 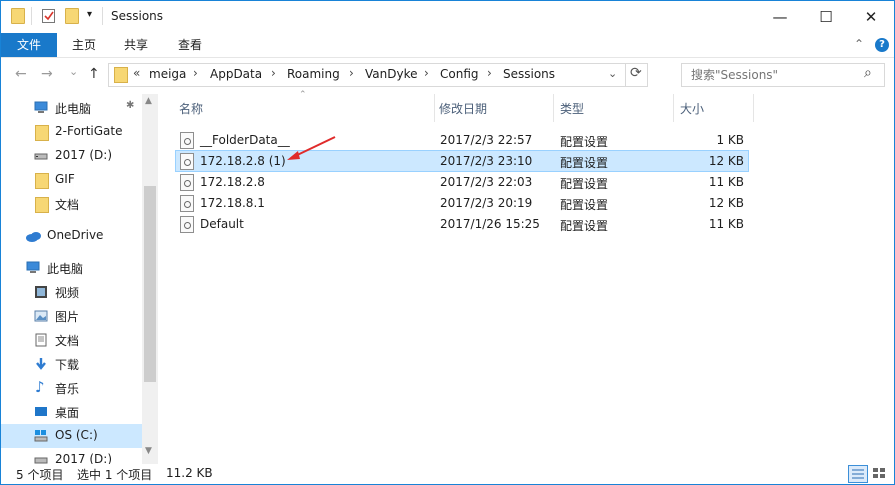 I want to click on table-row: 172.18.2.8 2017/2/3 22:03 配置设置 11 KB, so click(x=462, y=182).